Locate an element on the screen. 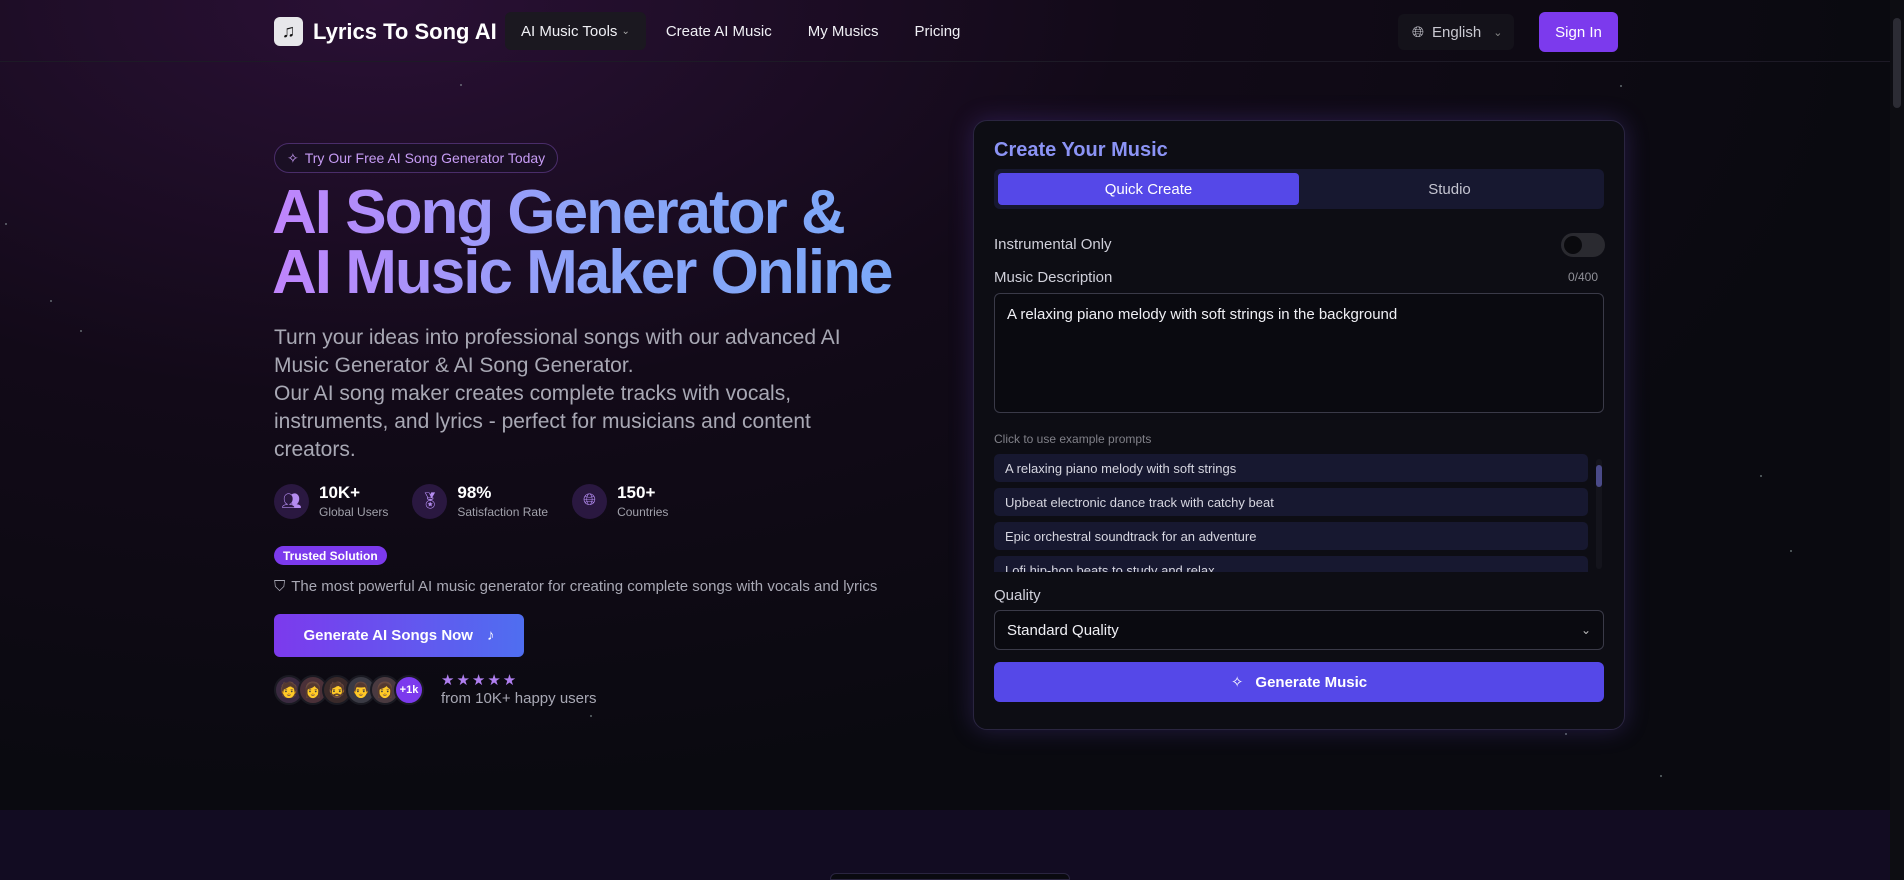 The height and width of the screenshot is (880, 1904). tab-quick-create: Quick Create is located at coordinates (1148, 189).